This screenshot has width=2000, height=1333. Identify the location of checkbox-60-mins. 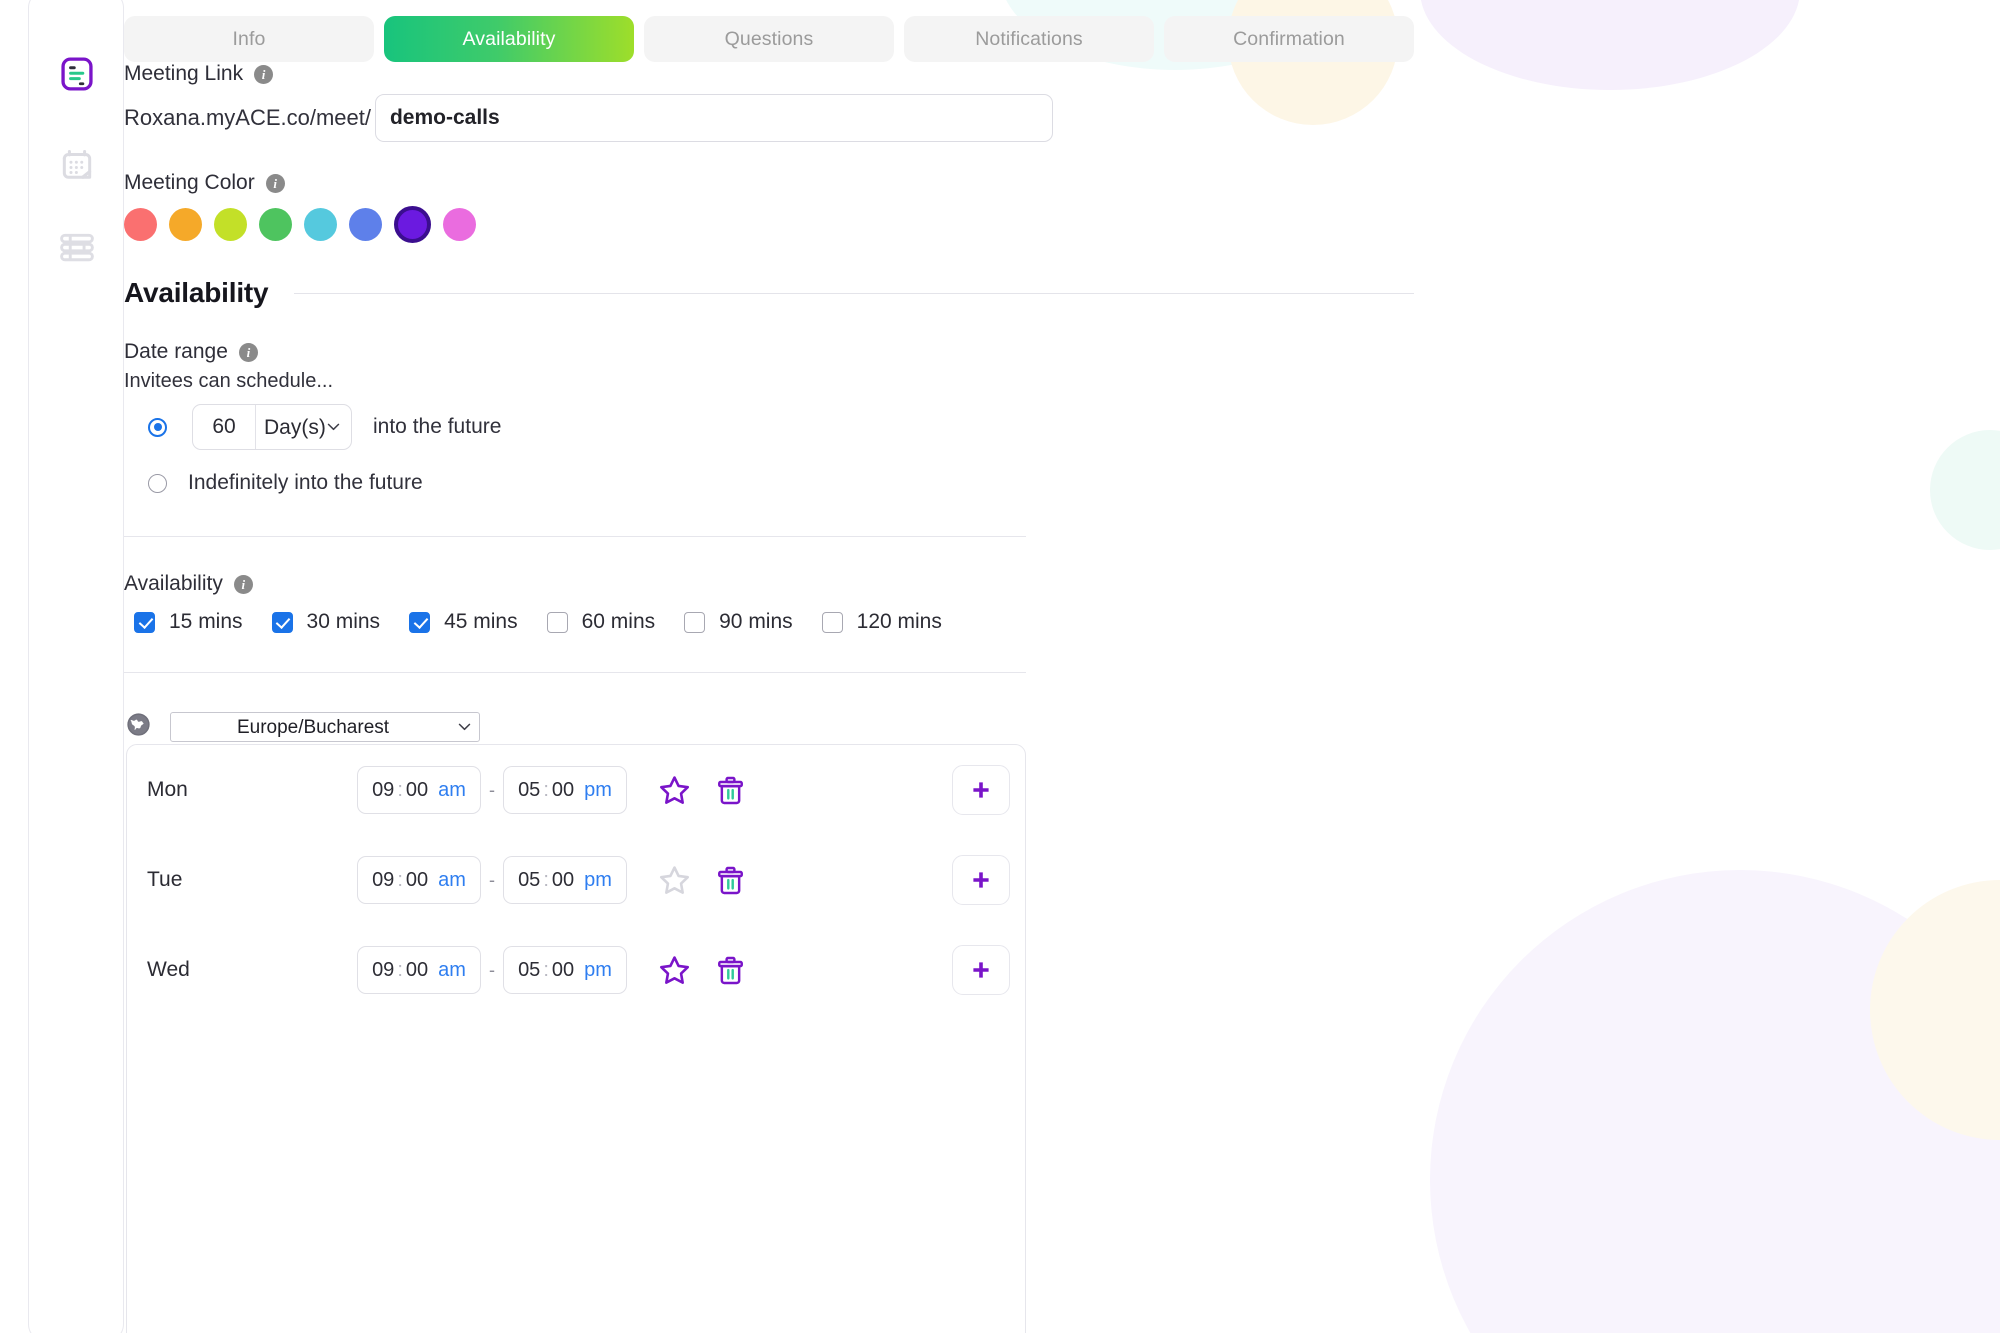
(557, 622).